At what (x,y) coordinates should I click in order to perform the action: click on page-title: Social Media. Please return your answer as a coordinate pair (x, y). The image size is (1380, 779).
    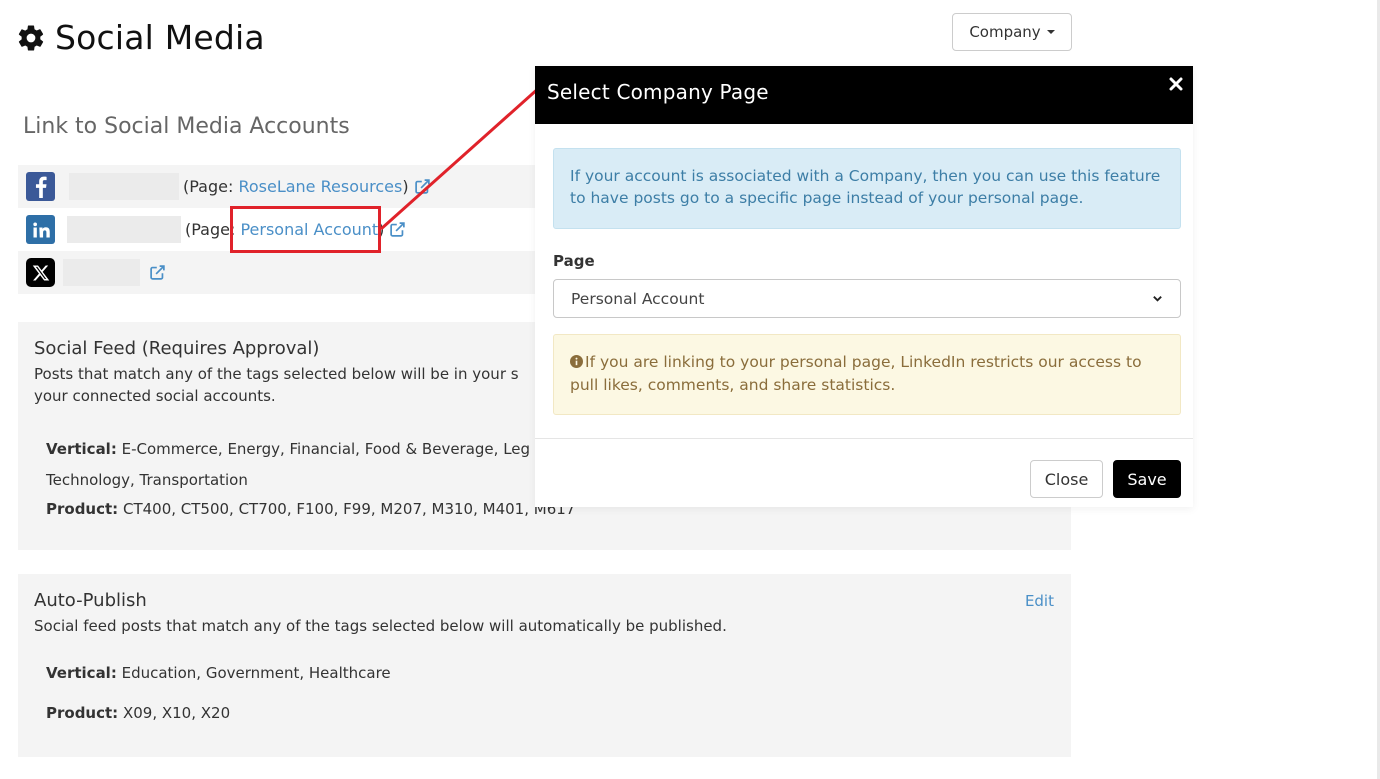
    Looking at the image, I should click on (160, 37).